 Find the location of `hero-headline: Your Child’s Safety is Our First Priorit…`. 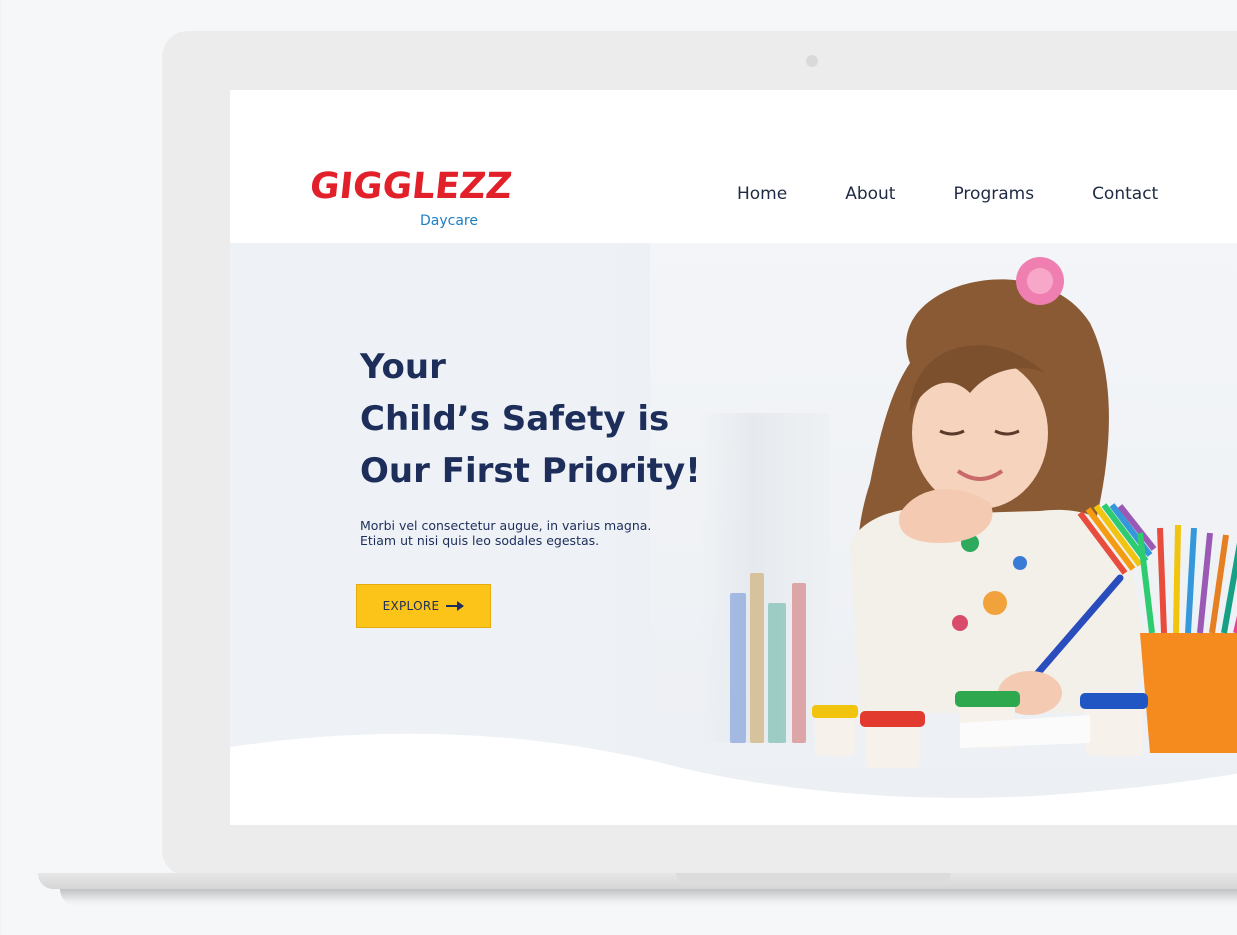

hero-headline: Your Child’s Safety is Our First Priorit… is located at coordinates (540, 419).